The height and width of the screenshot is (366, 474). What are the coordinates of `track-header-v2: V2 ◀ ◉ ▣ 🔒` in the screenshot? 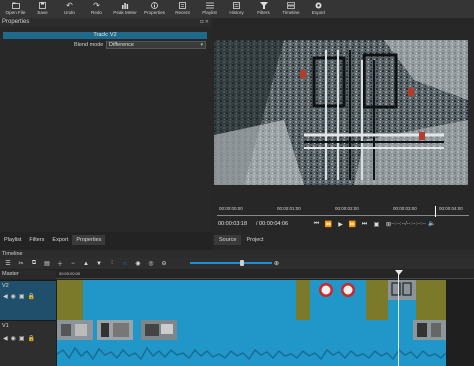 It's located at (28, 300).